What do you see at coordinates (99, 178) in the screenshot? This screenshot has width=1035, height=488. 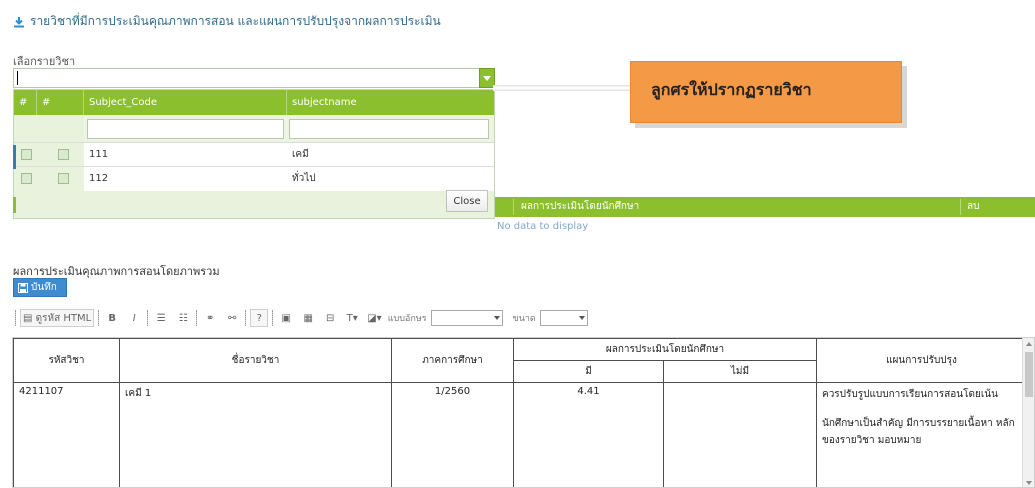 I see `subject-code-cell: 112` at bounding box center [99, 178].